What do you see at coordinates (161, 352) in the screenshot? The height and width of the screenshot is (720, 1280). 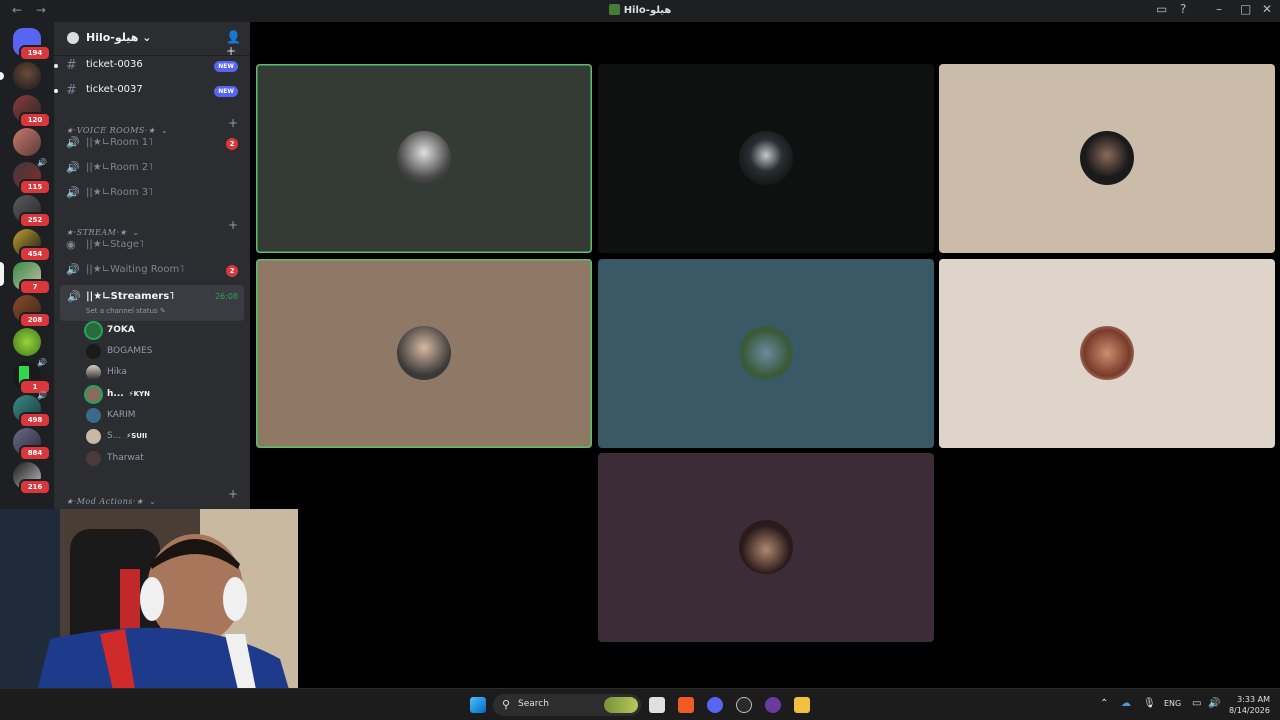 I see `voice-user: BOGAMES` at bounding box center [161, 352].